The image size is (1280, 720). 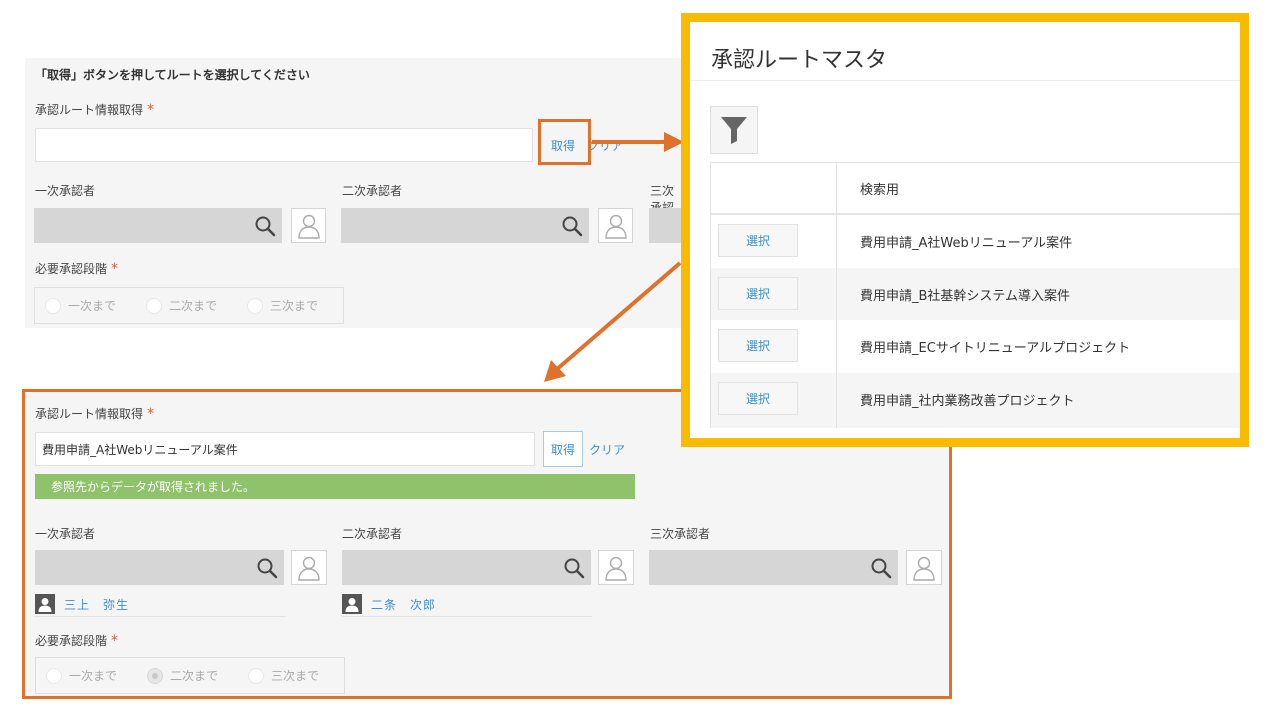 I want to click on first-approver-chip: 三上 弥生, so click(x=82, y=604).